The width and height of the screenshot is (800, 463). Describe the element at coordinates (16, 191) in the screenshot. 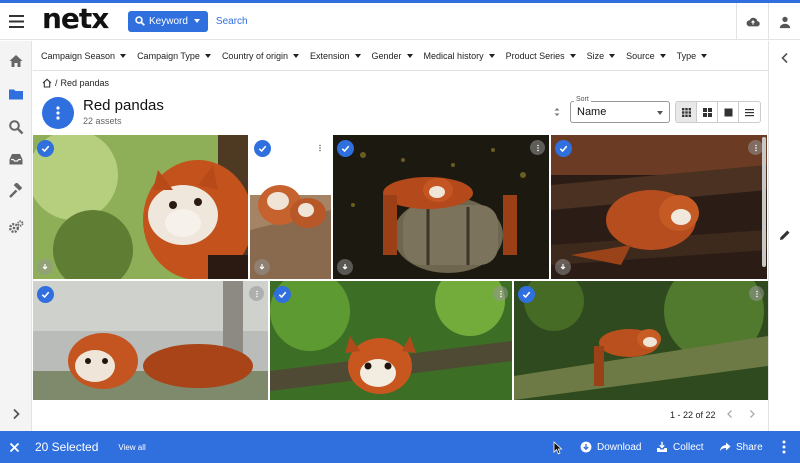

I see `hammer-icon` at that location.